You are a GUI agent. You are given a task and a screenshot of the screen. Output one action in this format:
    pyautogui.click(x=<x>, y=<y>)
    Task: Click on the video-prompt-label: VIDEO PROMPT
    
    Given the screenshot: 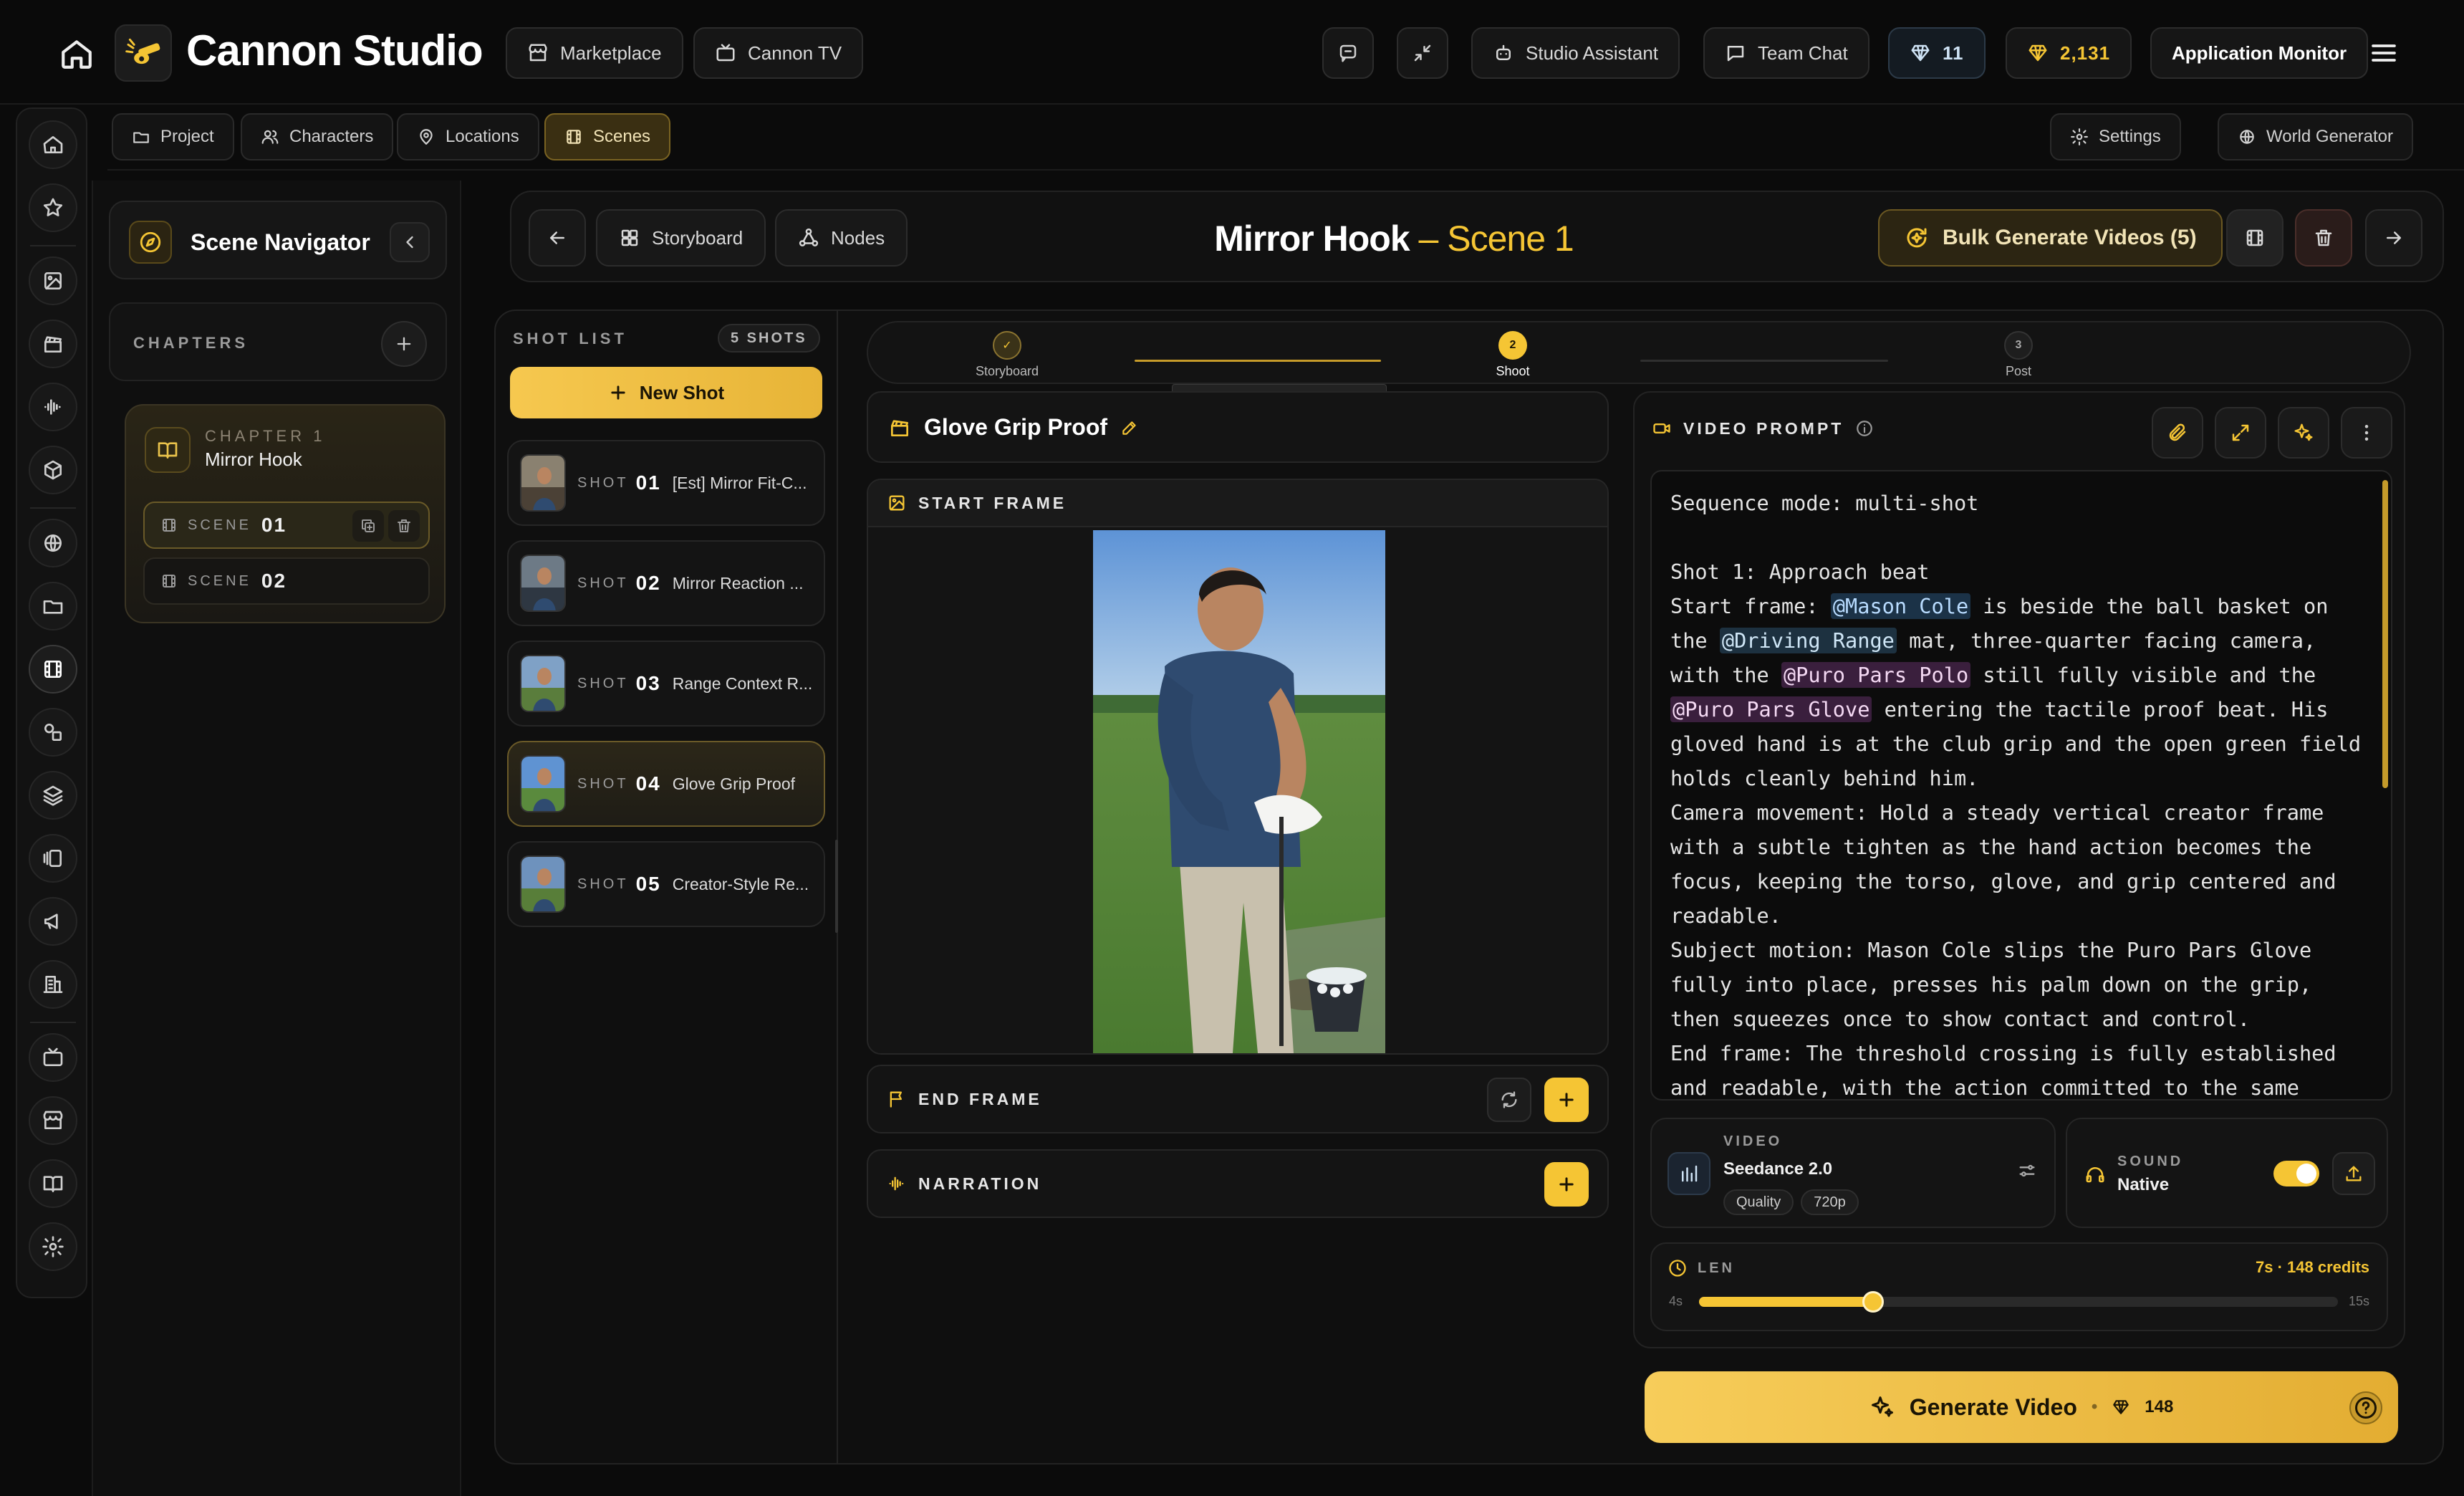 What is the action you would take?
    pyautogui.click(x=1763, y=428)
    